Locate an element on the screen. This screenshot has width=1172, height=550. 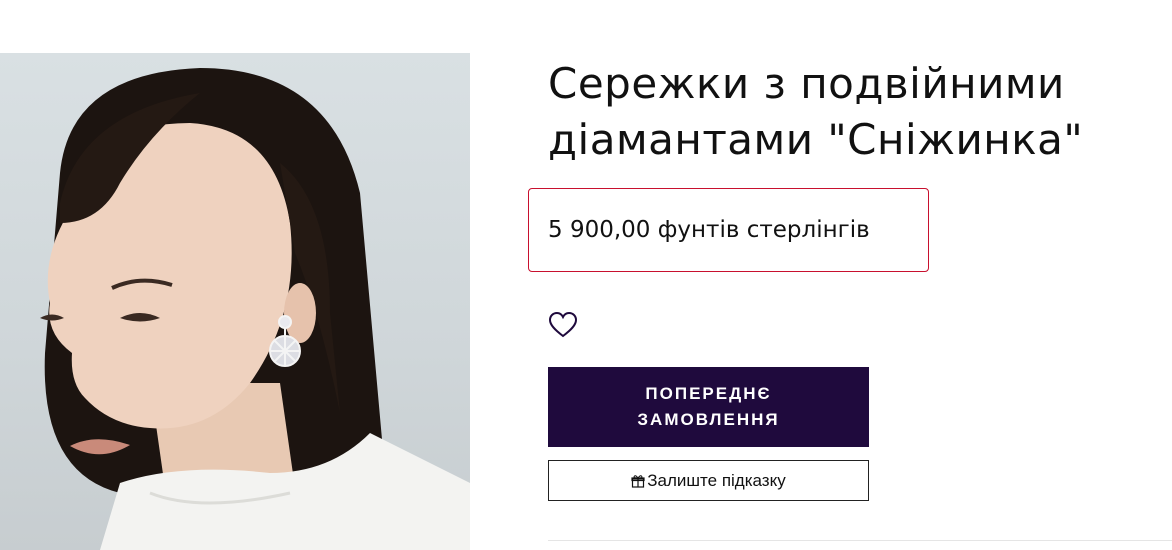
heart-icon is located at coordinates (563, 324).